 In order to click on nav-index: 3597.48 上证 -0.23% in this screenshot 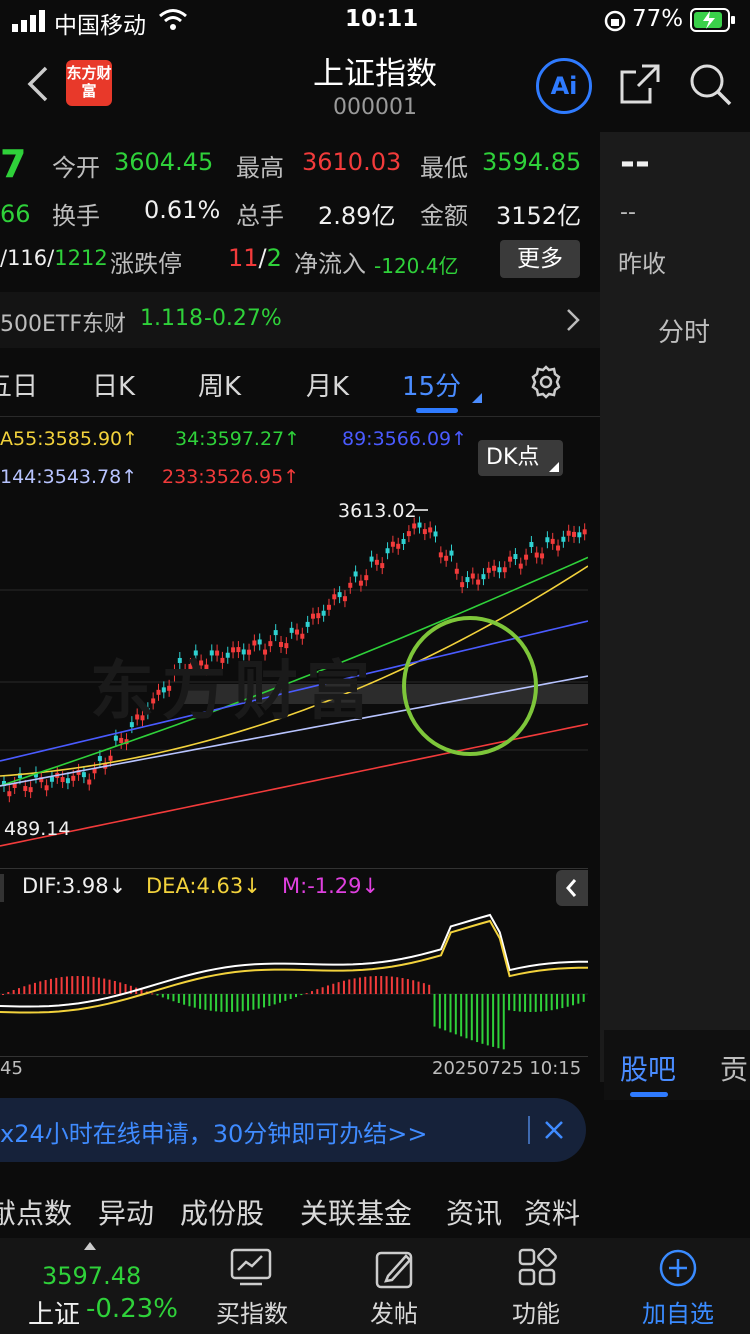, I will do `click(95, 1286)`.